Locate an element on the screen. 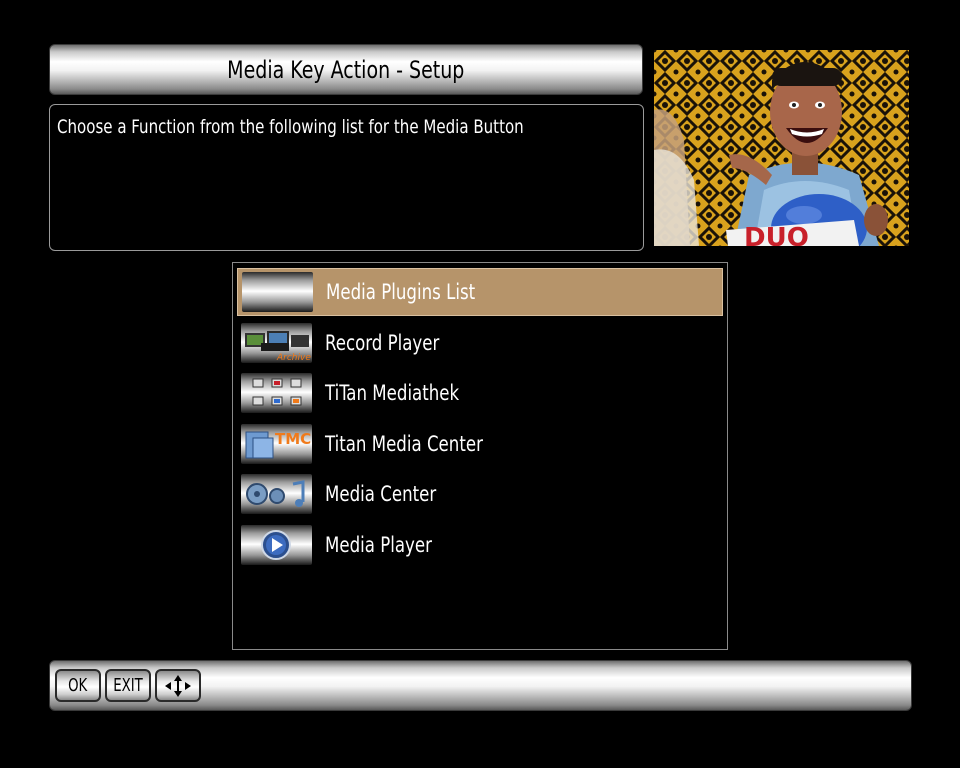  list-item-label: Media Plugins List is located at coordinates (401, 292).